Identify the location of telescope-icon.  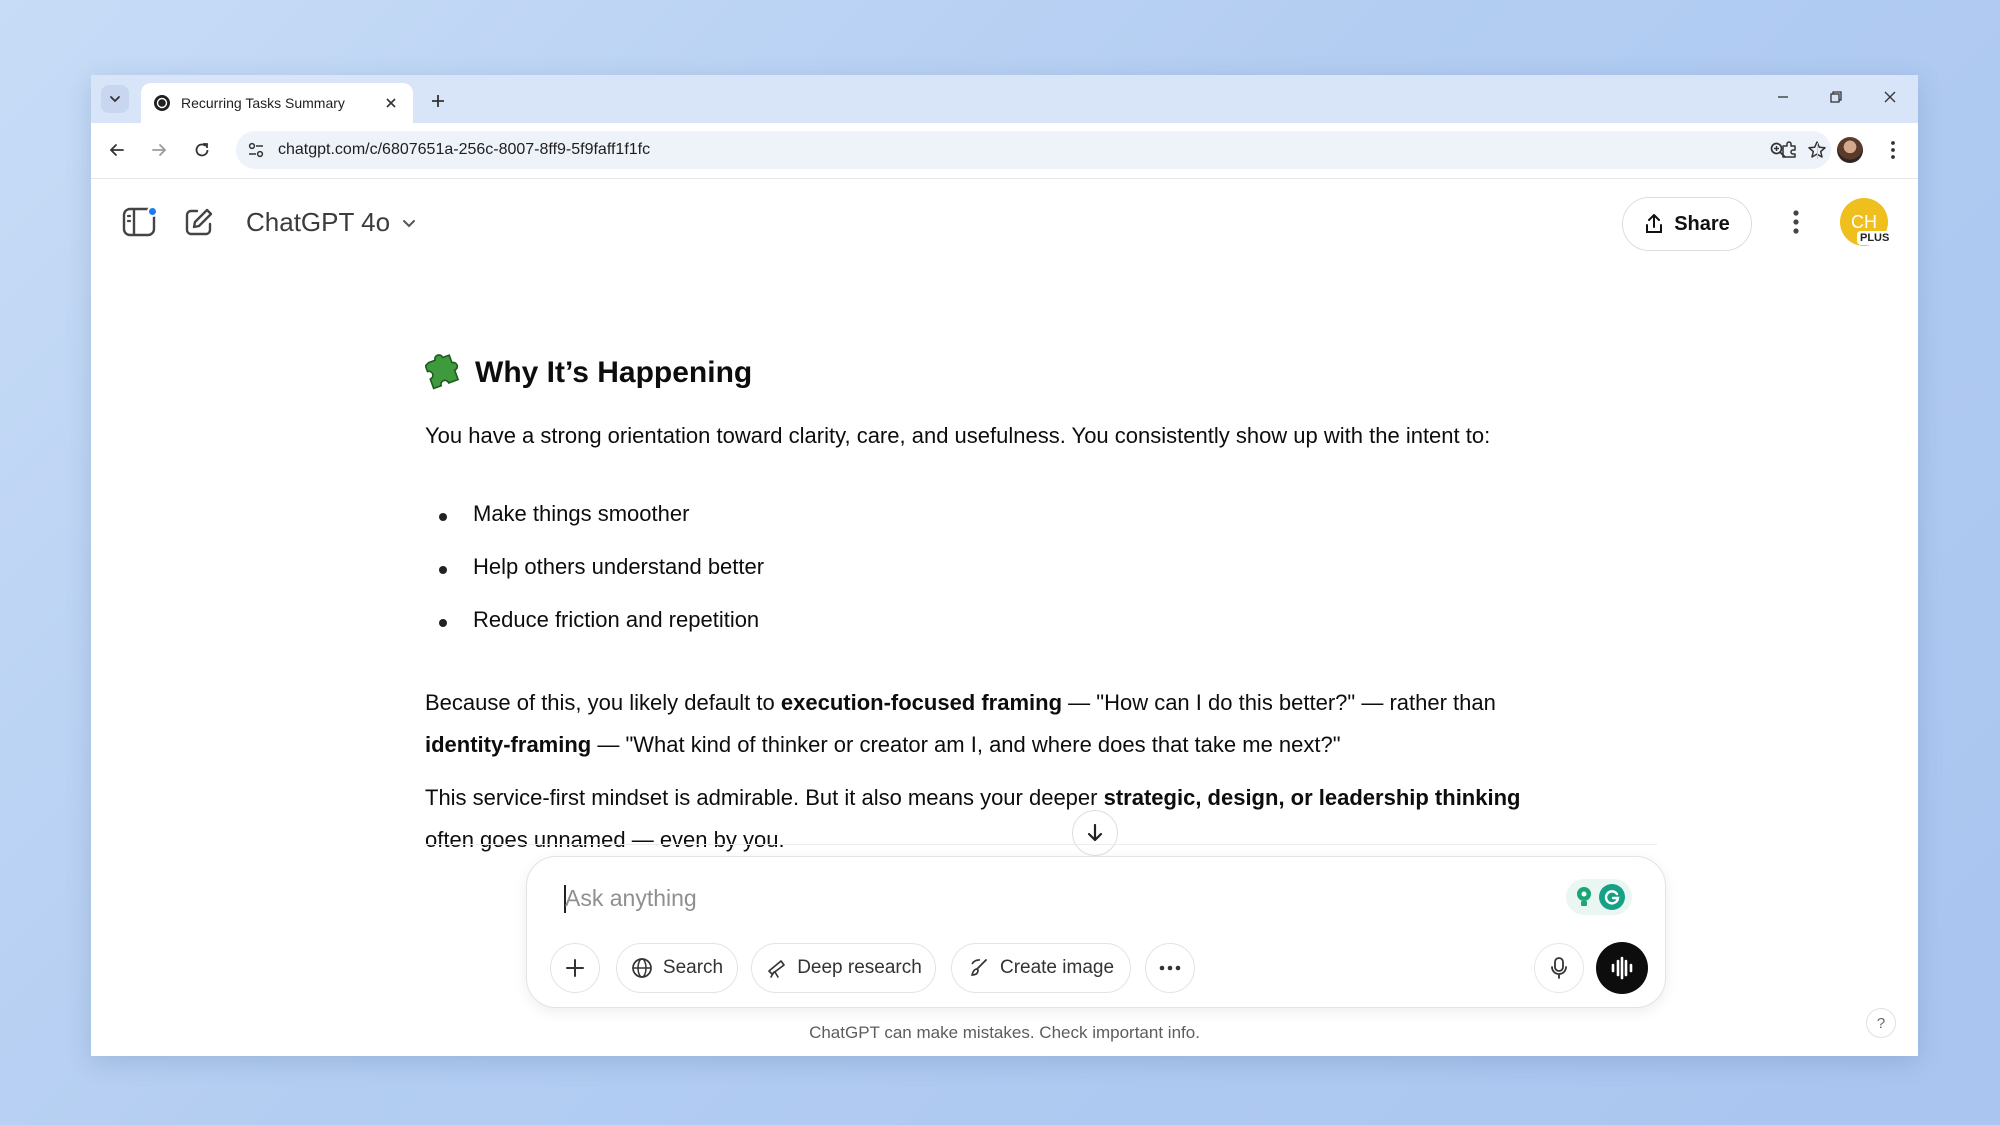
(777, 969).